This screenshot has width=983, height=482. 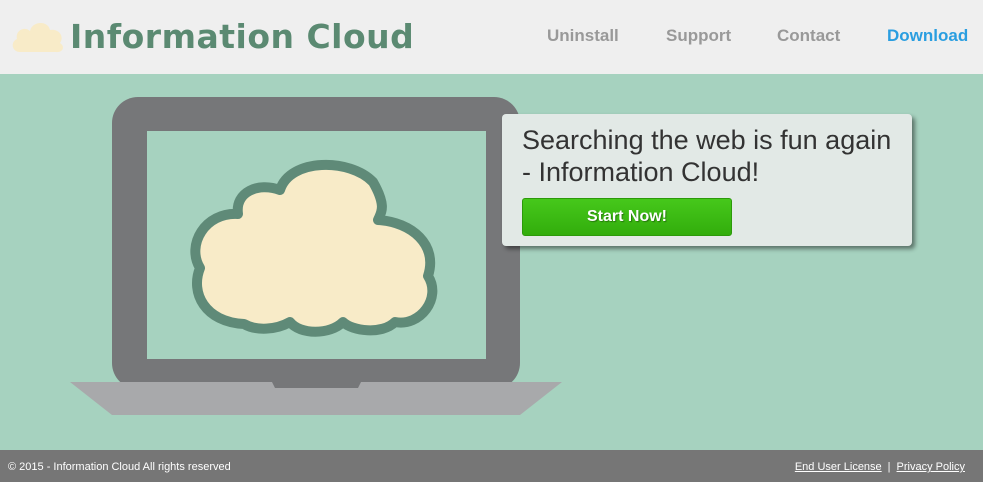 I want to click on end-user-license-link: End User License, so click(x=838, y=467).